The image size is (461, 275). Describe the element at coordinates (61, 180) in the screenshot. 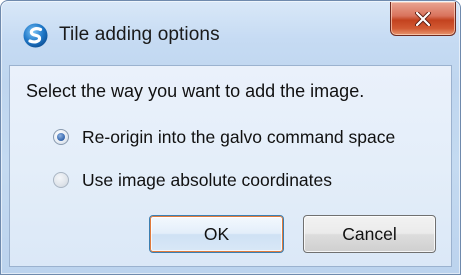

I see `radio-button-unselected` at that location.